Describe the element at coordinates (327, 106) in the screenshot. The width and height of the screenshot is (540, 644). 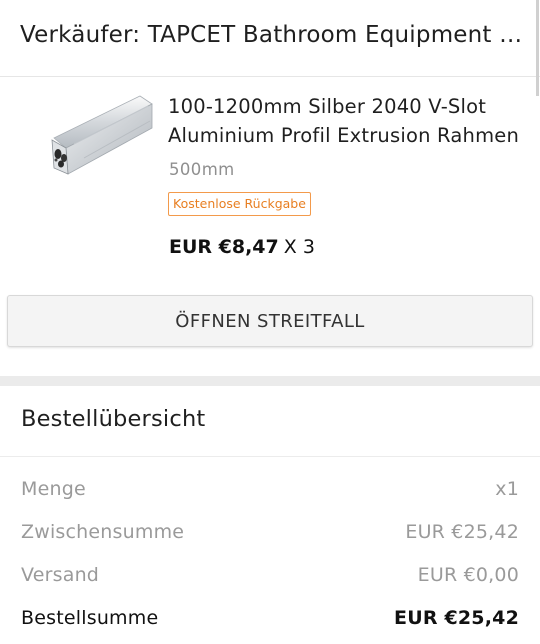
I see `product-title-line1: 100-1200mm Silber 2040 V-Slot` at that location.